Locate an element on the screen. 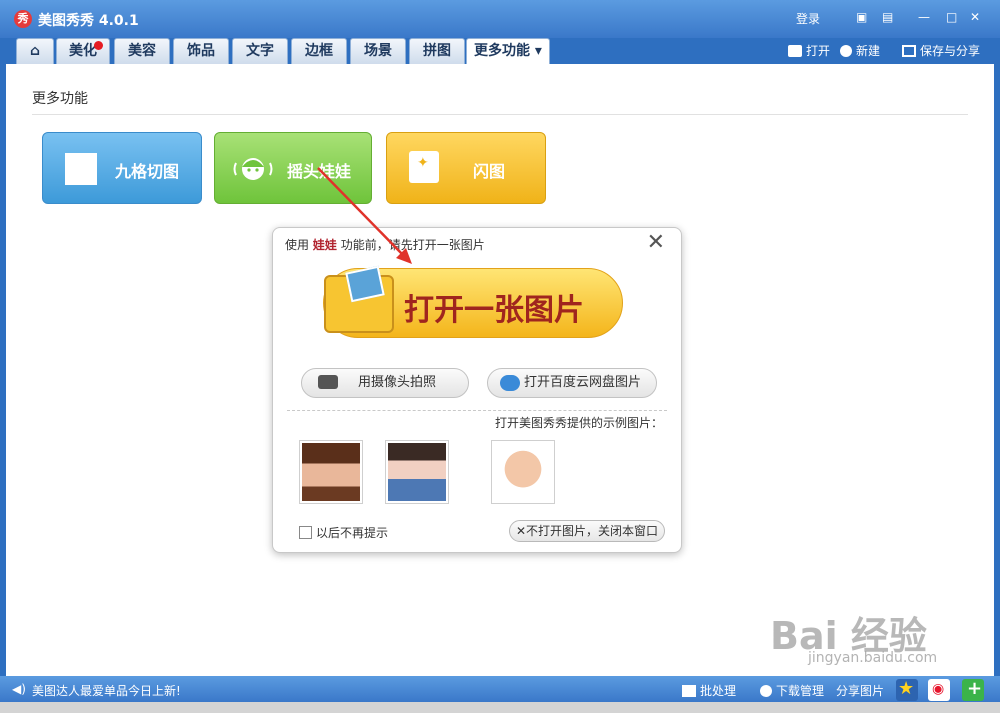 The height and width of the screenshot is (713, 1000). sample-images-label: 打开美图秀秀提供的示例图片： is located at coordinates (579, 423).